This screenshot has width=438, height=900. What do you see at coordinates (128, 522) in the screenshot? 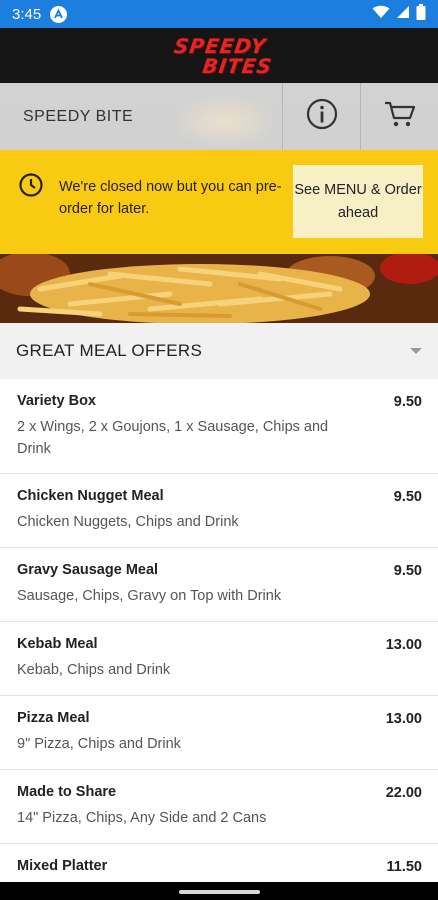
I see `item-description: Chicken Nuggets, Chips and Drink` at bounding box center [128, 522].